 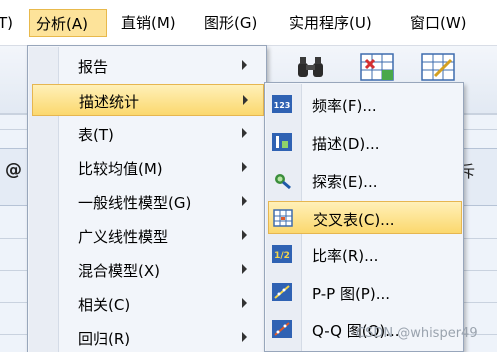 What do you see at coordinates (120, 169) in the screenshot?
I see `menu-item-label: 比较均值(M)` at bounding box center [120, 169].